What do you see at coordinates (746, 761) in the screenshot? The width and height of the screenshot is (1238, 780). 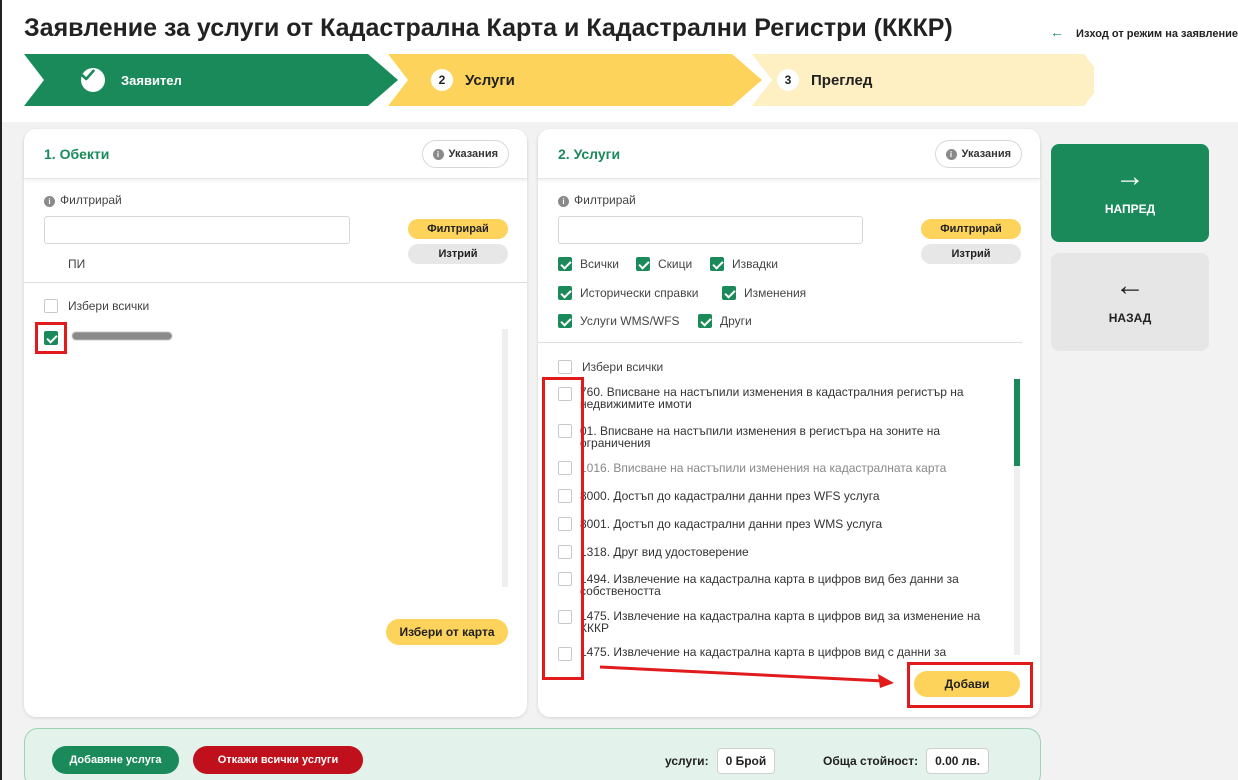 I see `services-count-value: 0 Брой` at bounding box center [746, 761].